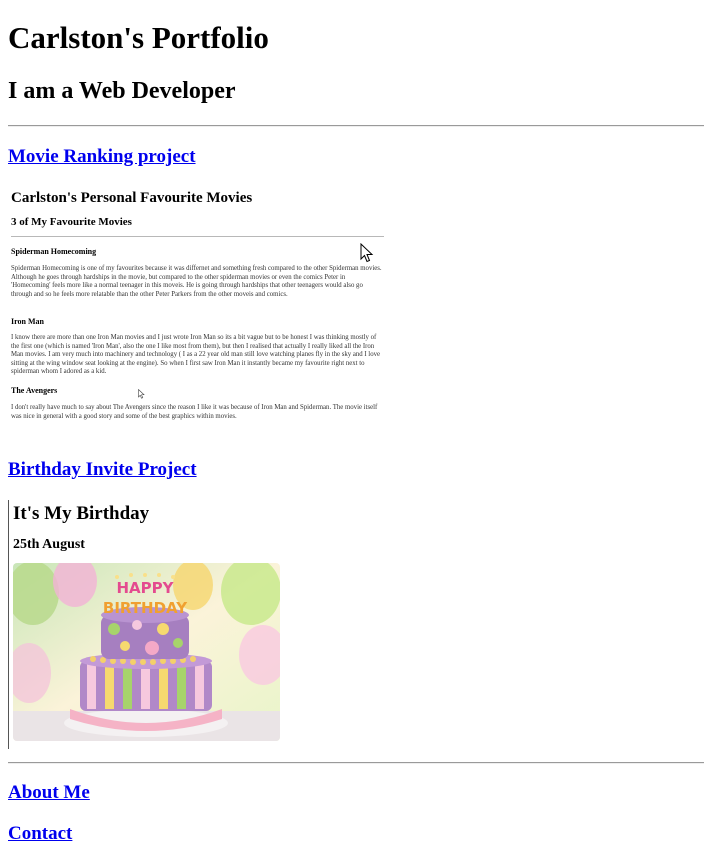 The width and height of the screenshot is (704, 865). What do you see at coordinates (356, 763) in the screenshot?
I see `divider-bottom` at bounding box center [356, 763].